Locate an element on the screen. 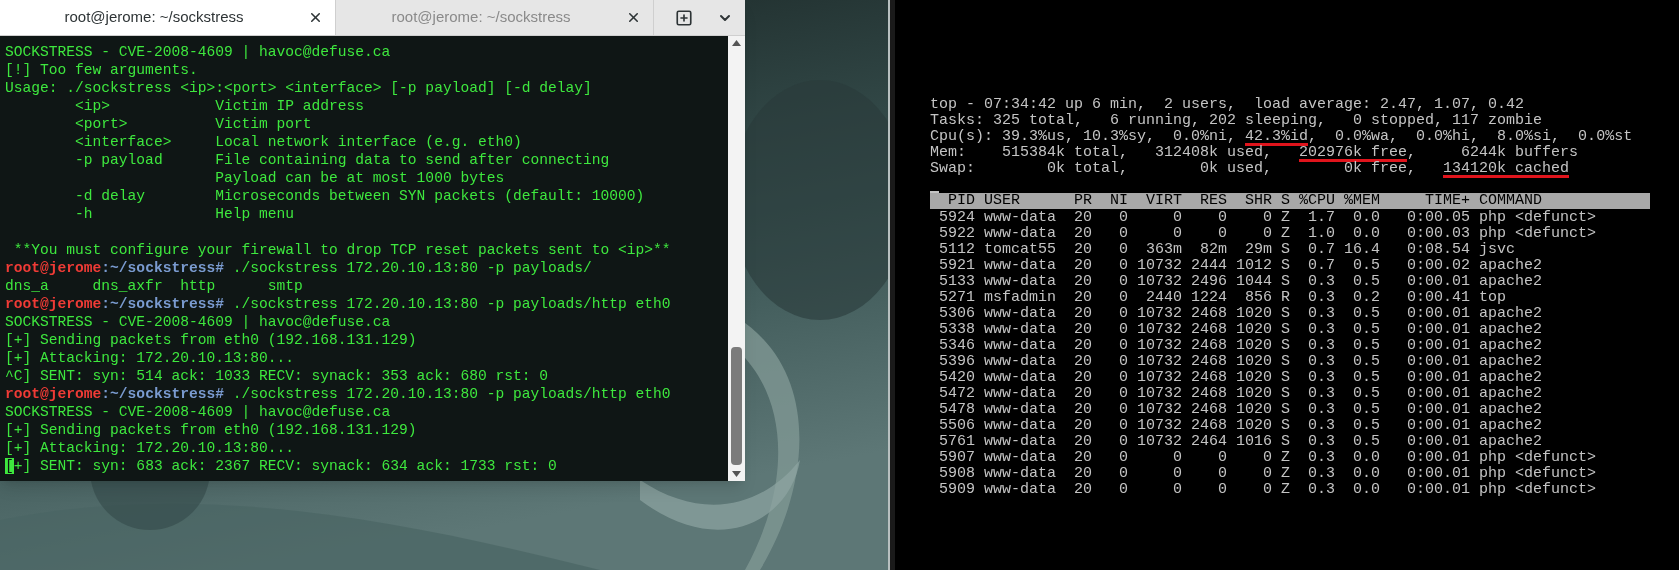 Image resolution: width=1679 pixels, height=570 pixels. column-header: %CPU is located at coordinates (1312, 201).